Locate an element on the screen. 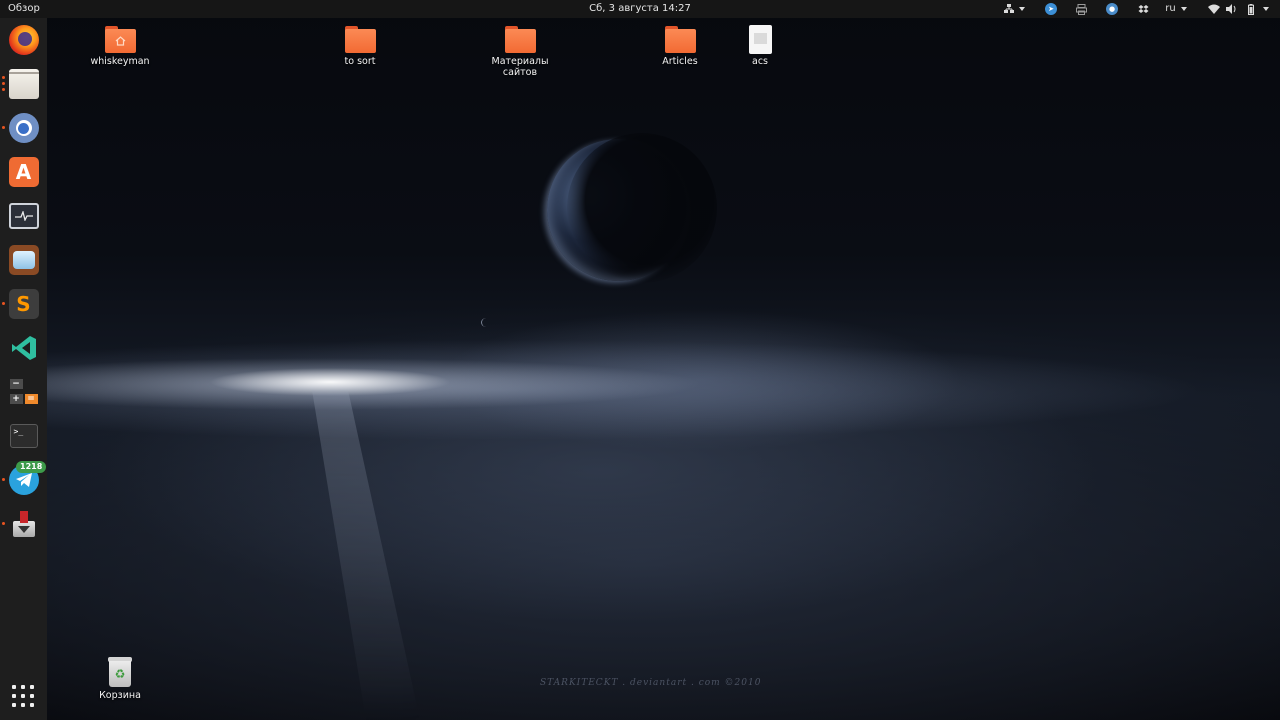  wifi-icon is located at coordinates (1214, 9).